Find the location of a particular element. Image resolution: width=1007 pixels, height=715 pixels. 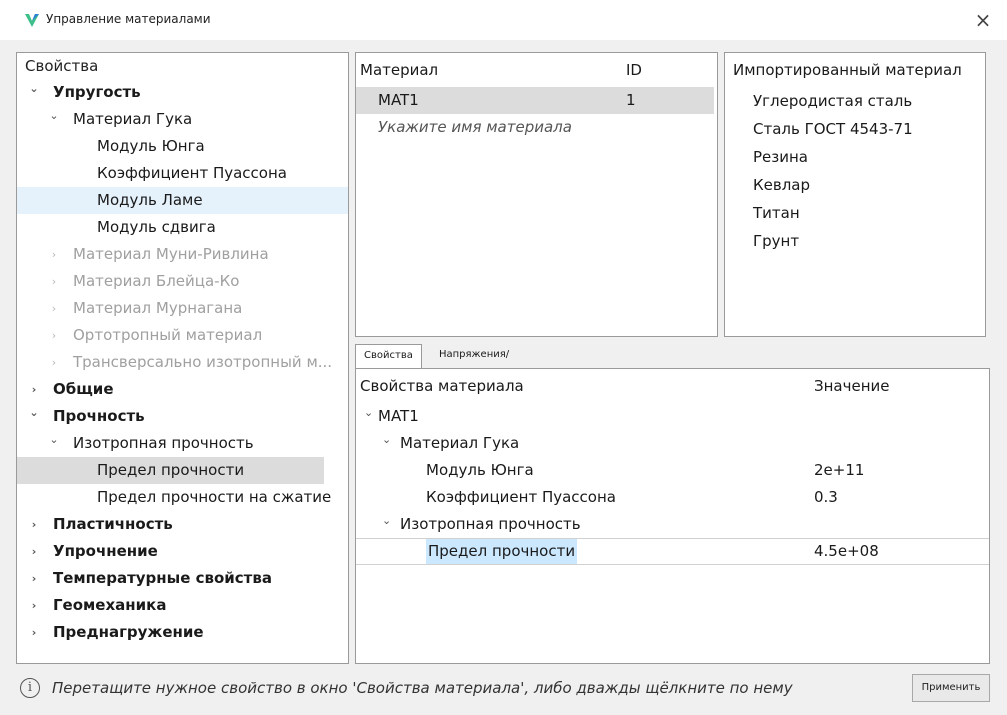

tree-item: Предел прочности на сжатие is located at coordinates (182, 497).